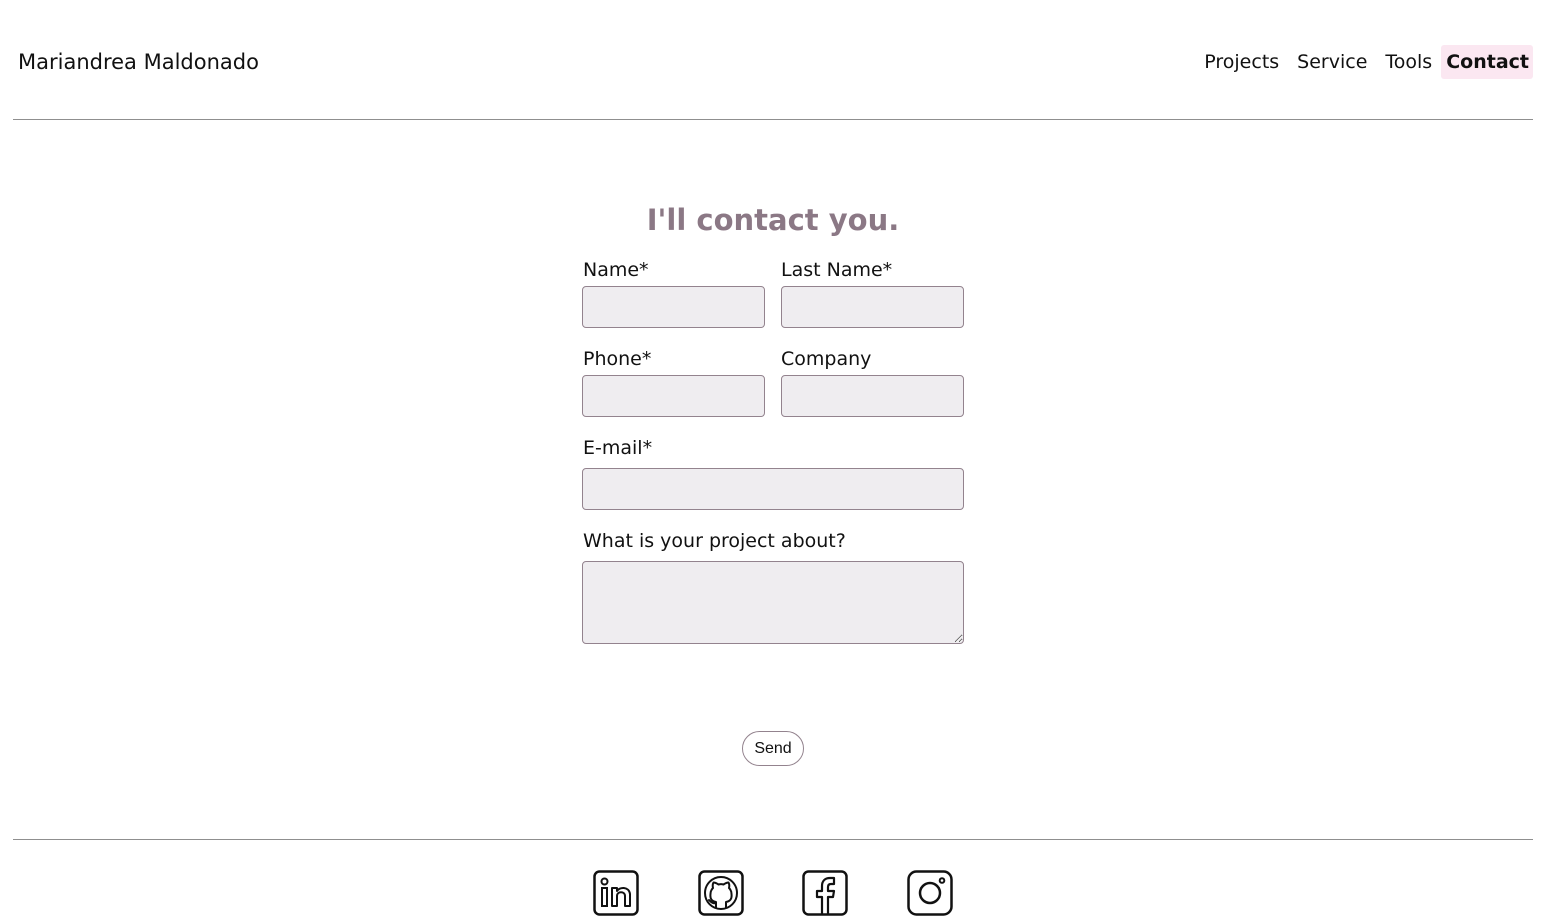 This screenshot has width=1546, height=924. I want to click on nav-item-projects: Projects, so click(1241, 62).